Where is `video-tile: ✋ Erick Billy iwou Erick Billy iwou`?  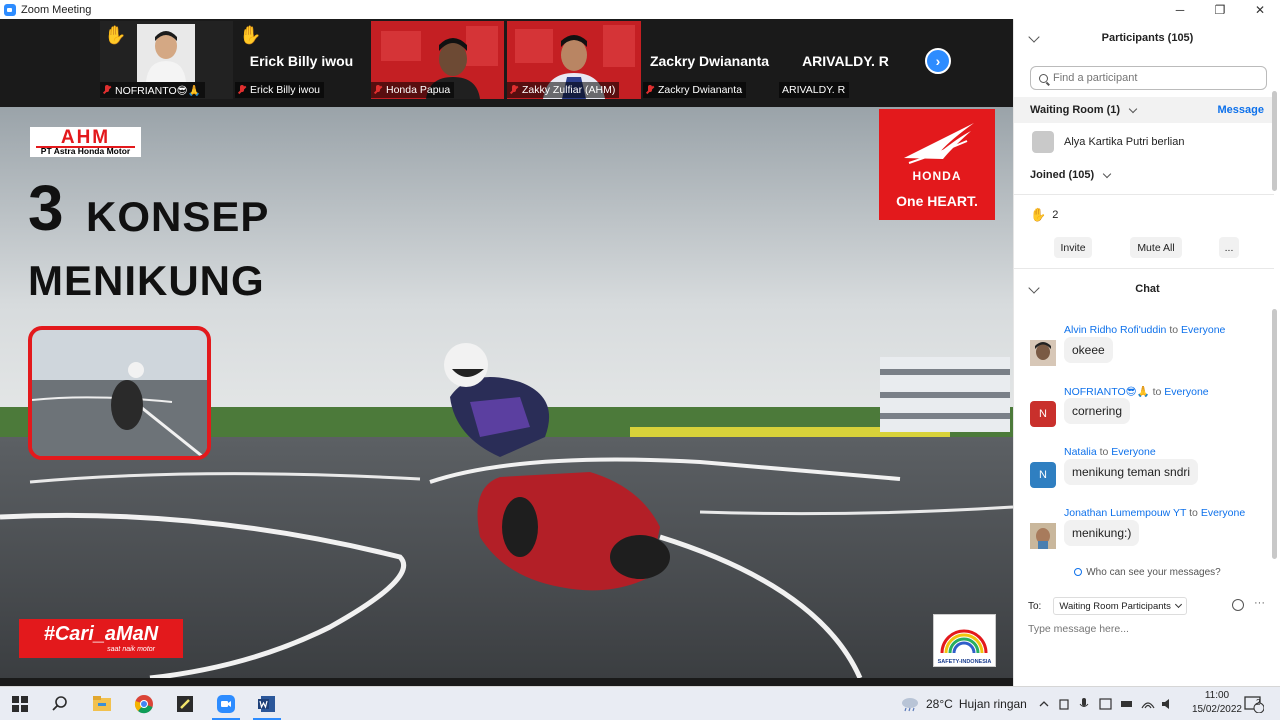
video-tile: ✋ Erick Billy iwou Erick Billy iwou is located at coordinates (301, 60).